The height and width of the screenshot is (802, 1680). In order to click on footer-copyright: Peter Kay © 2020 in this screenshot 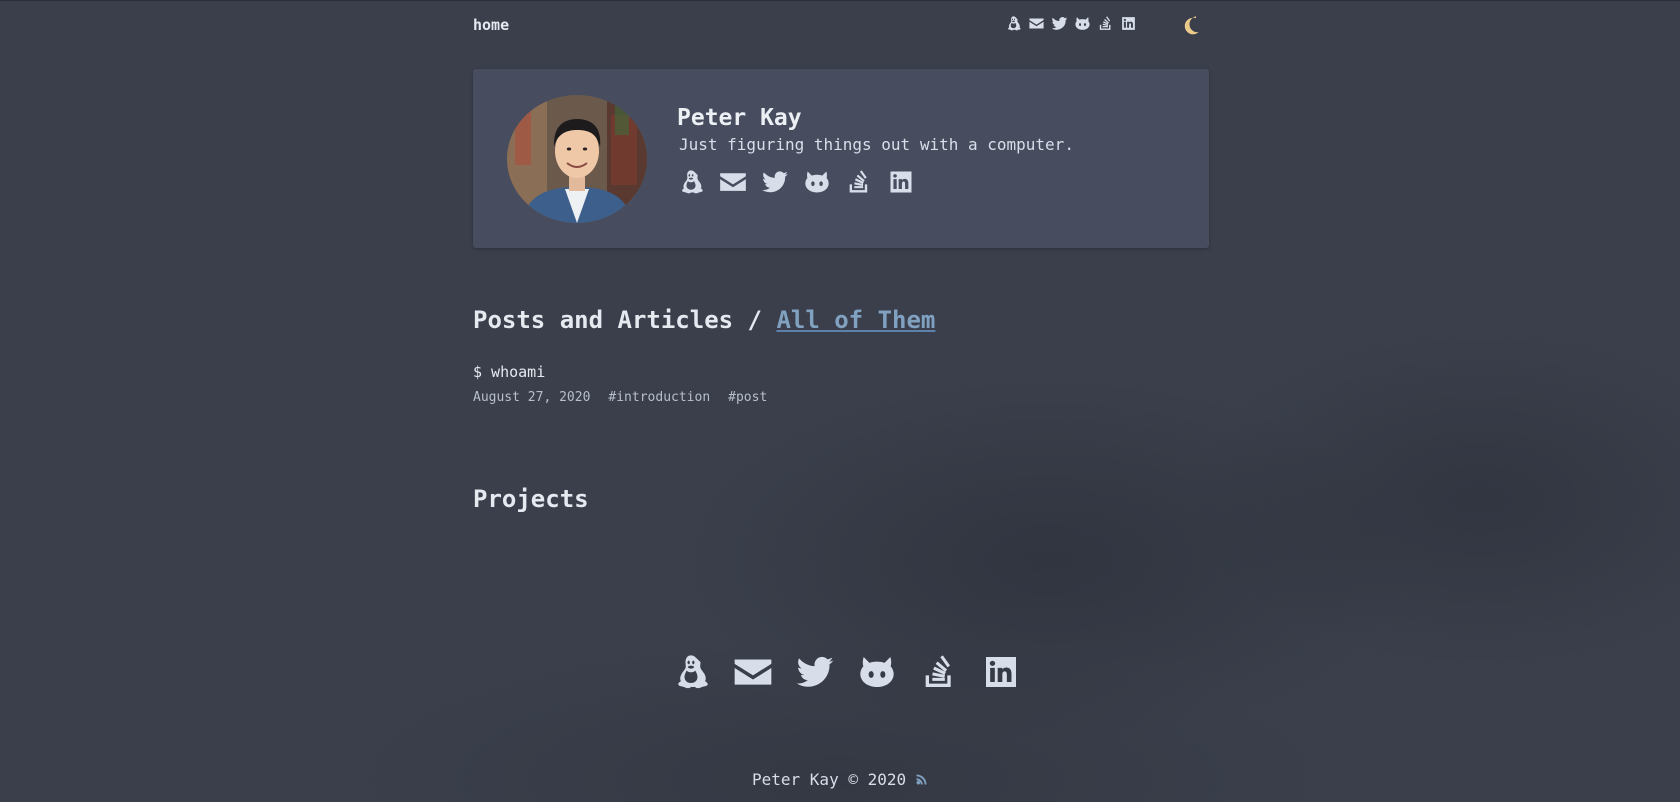, I will do `click(840, 779)`.